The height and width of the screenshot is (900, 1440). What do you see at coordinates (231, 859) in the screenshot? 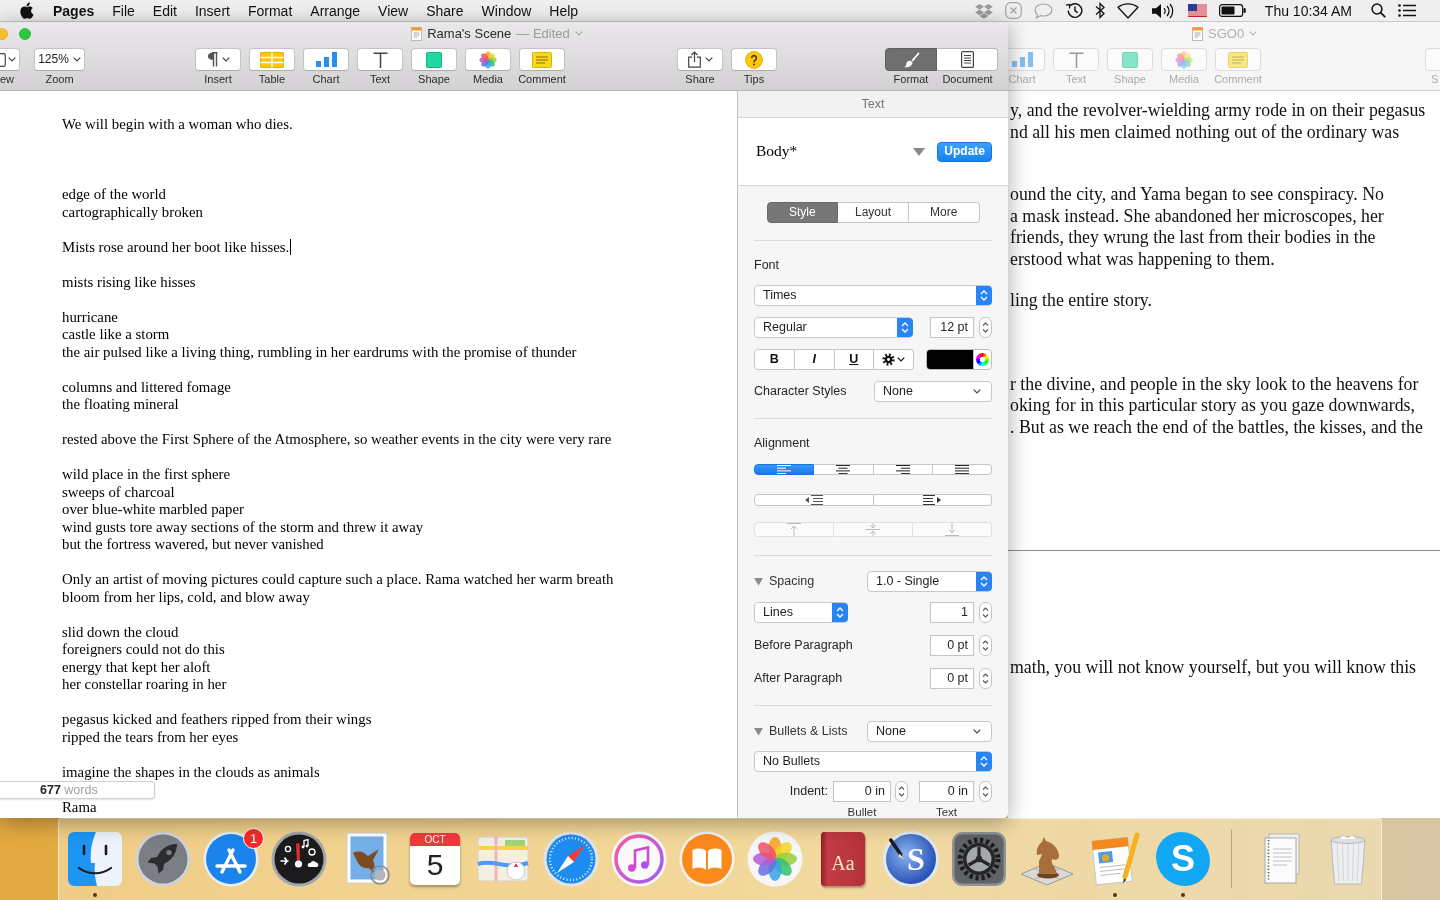
I see `a-shape-icon` at bounding box center [231, 859].